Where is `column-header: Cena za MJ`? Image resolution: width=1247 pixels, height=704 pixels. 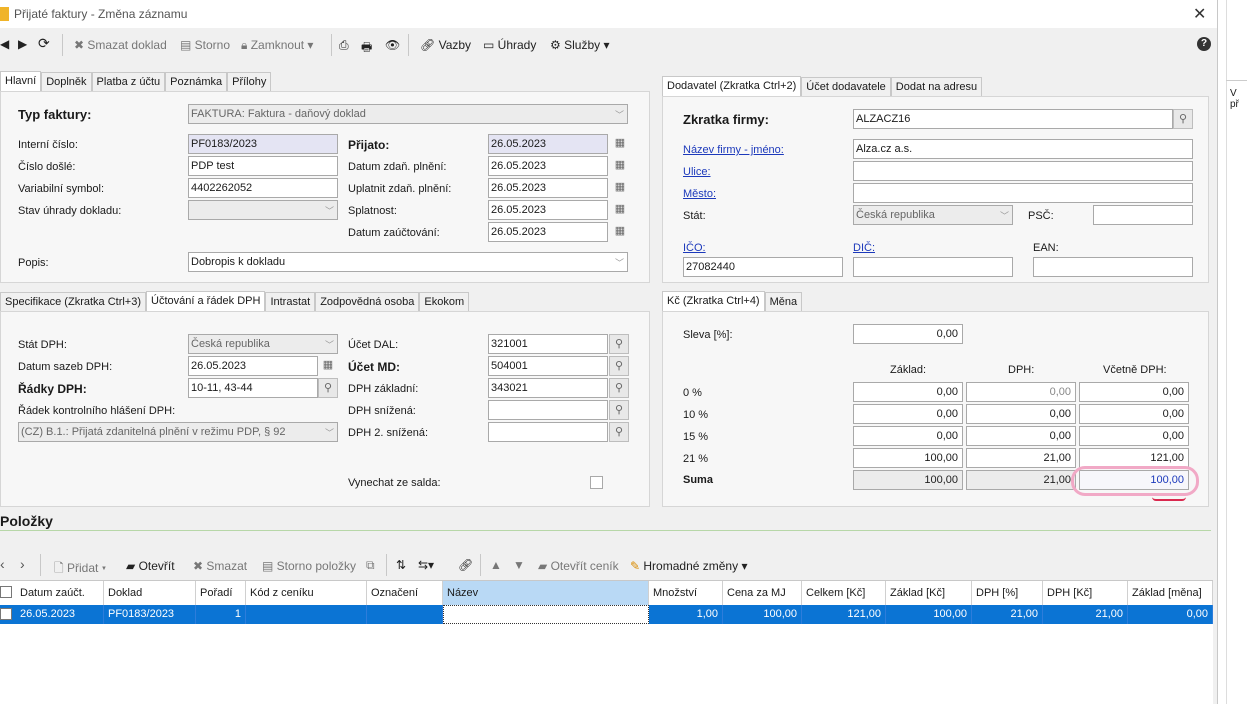
column-header: Cena za MJ is located at coordinates (762, 593).